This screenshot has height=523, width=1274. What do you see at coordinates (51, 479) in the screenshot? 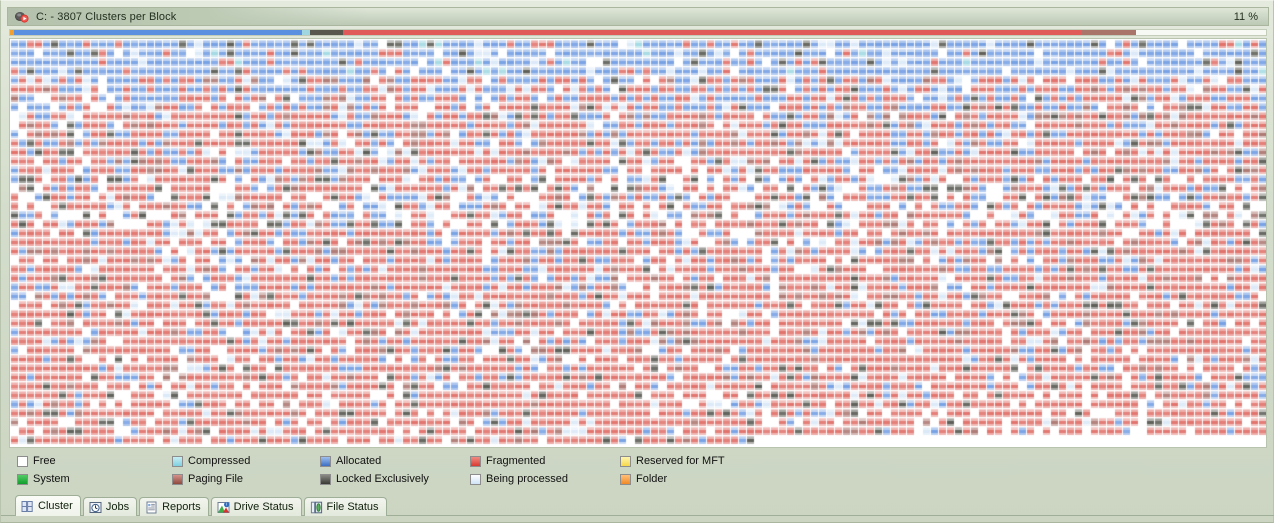
I see `legend-label: System` at bounding box center [51, 479].